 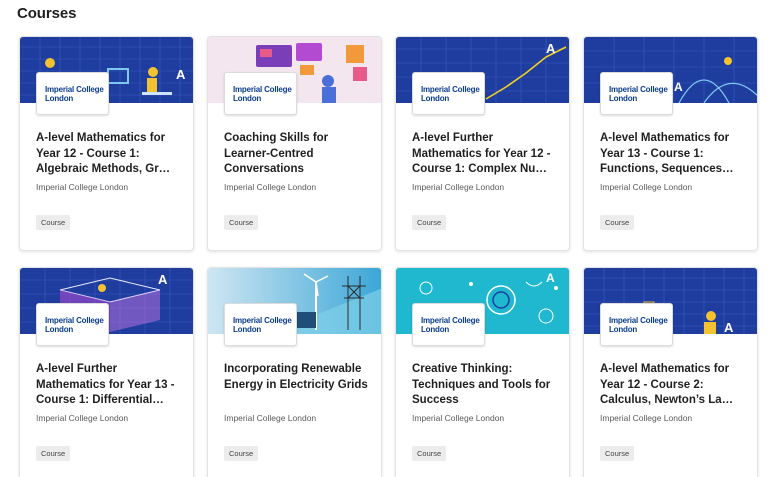 I want to click on section-title: Courses, so click(x=47, y=13).